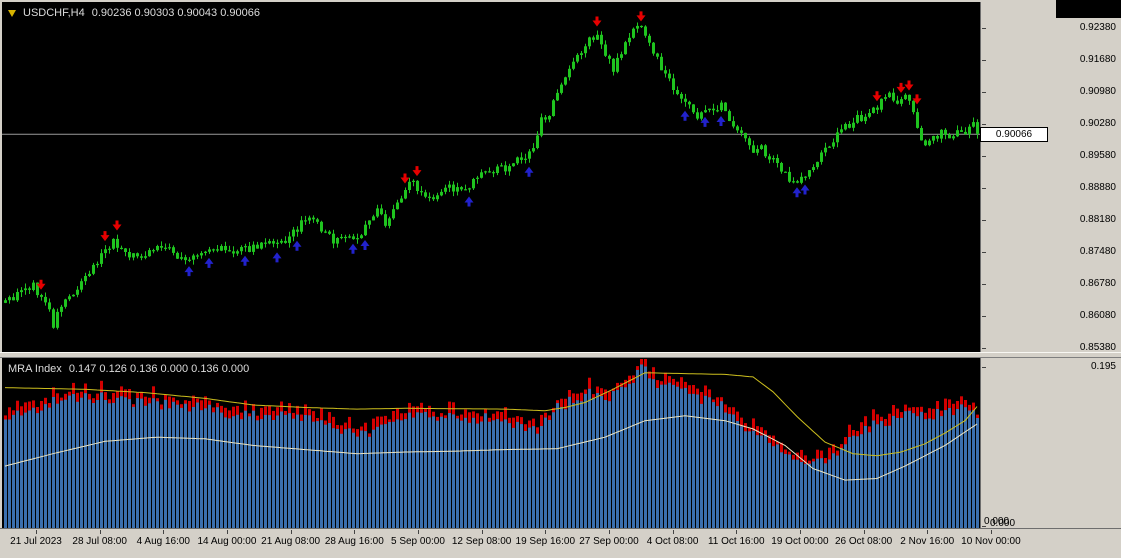 This screenshot has height=558, width=1121. I want to click on chart-ohlc-values: 0.90236 0.90303 0.90043 0.90066, so click(175, 13).